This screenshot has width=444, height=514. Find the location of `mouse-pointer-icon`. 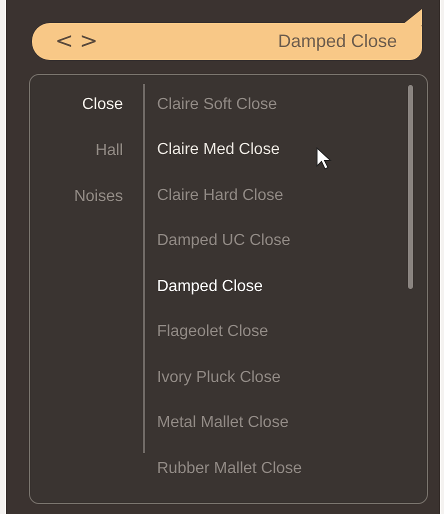

mouse-pointer-icon is located at coordinates (324, 159).